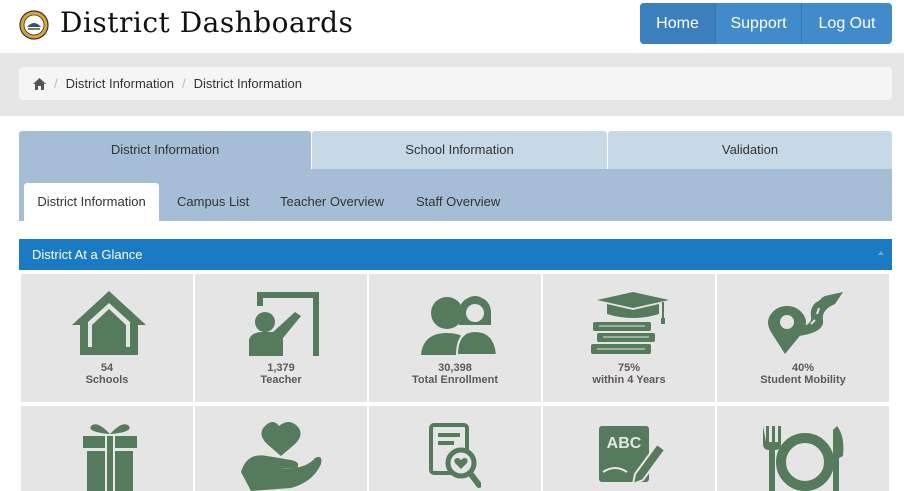 The width and height of the screenshot is (904, 491). I want to click on subtab-district-information: District Information, so click(91, 202).